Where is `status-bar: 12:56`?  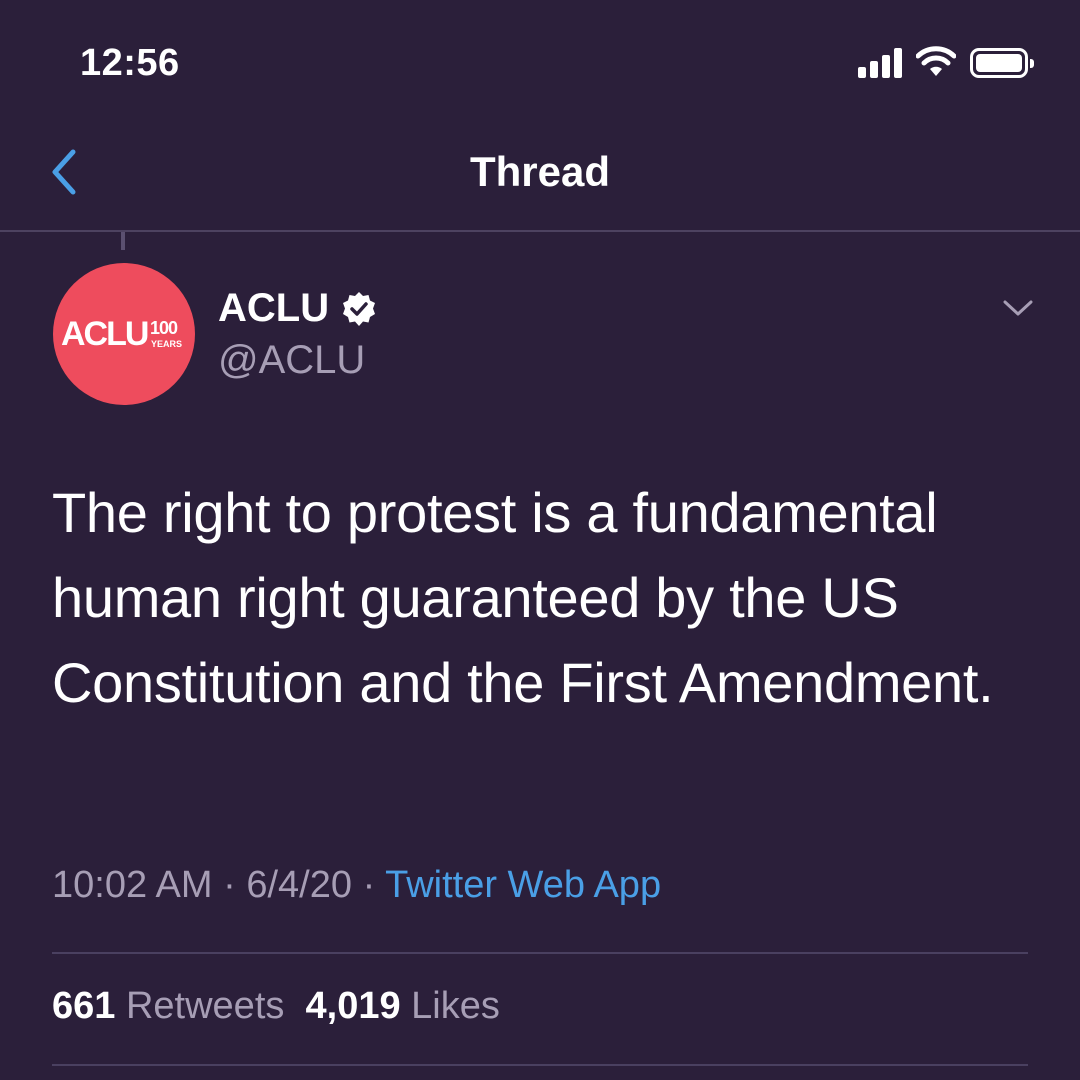
status-bar: 12:56 is located at coordinates (540, 60).